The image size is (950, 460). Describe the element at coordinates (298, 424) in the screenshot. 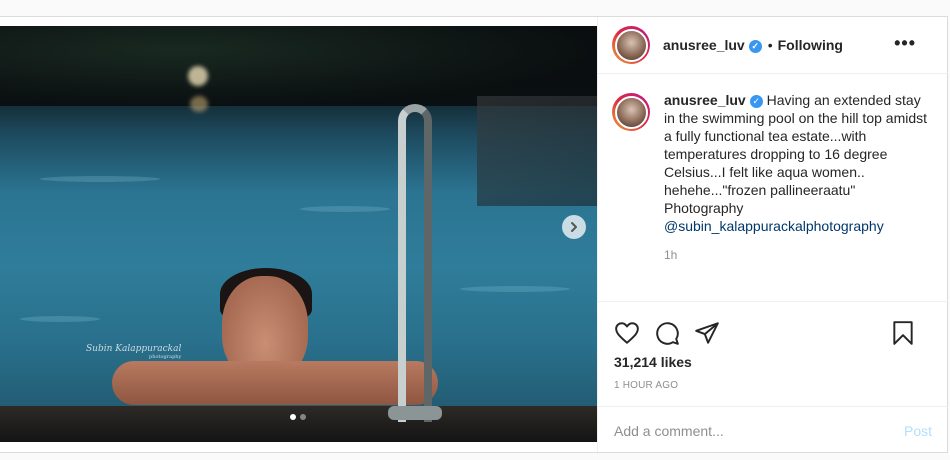

I see `pool-ledge` at that location.